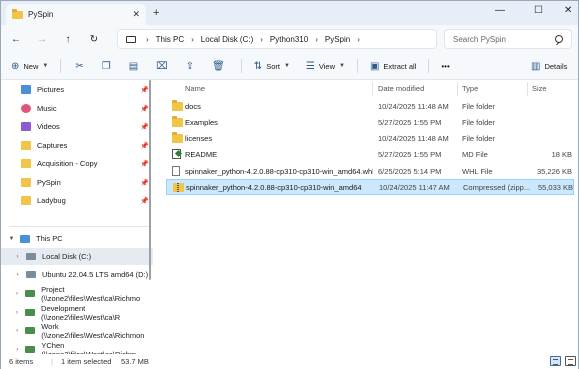 This screenshot has width=579, height=369. I want to click on file-row: README 5/27/2025 1:55 PM MD File 18 KB, so click(370, 154).